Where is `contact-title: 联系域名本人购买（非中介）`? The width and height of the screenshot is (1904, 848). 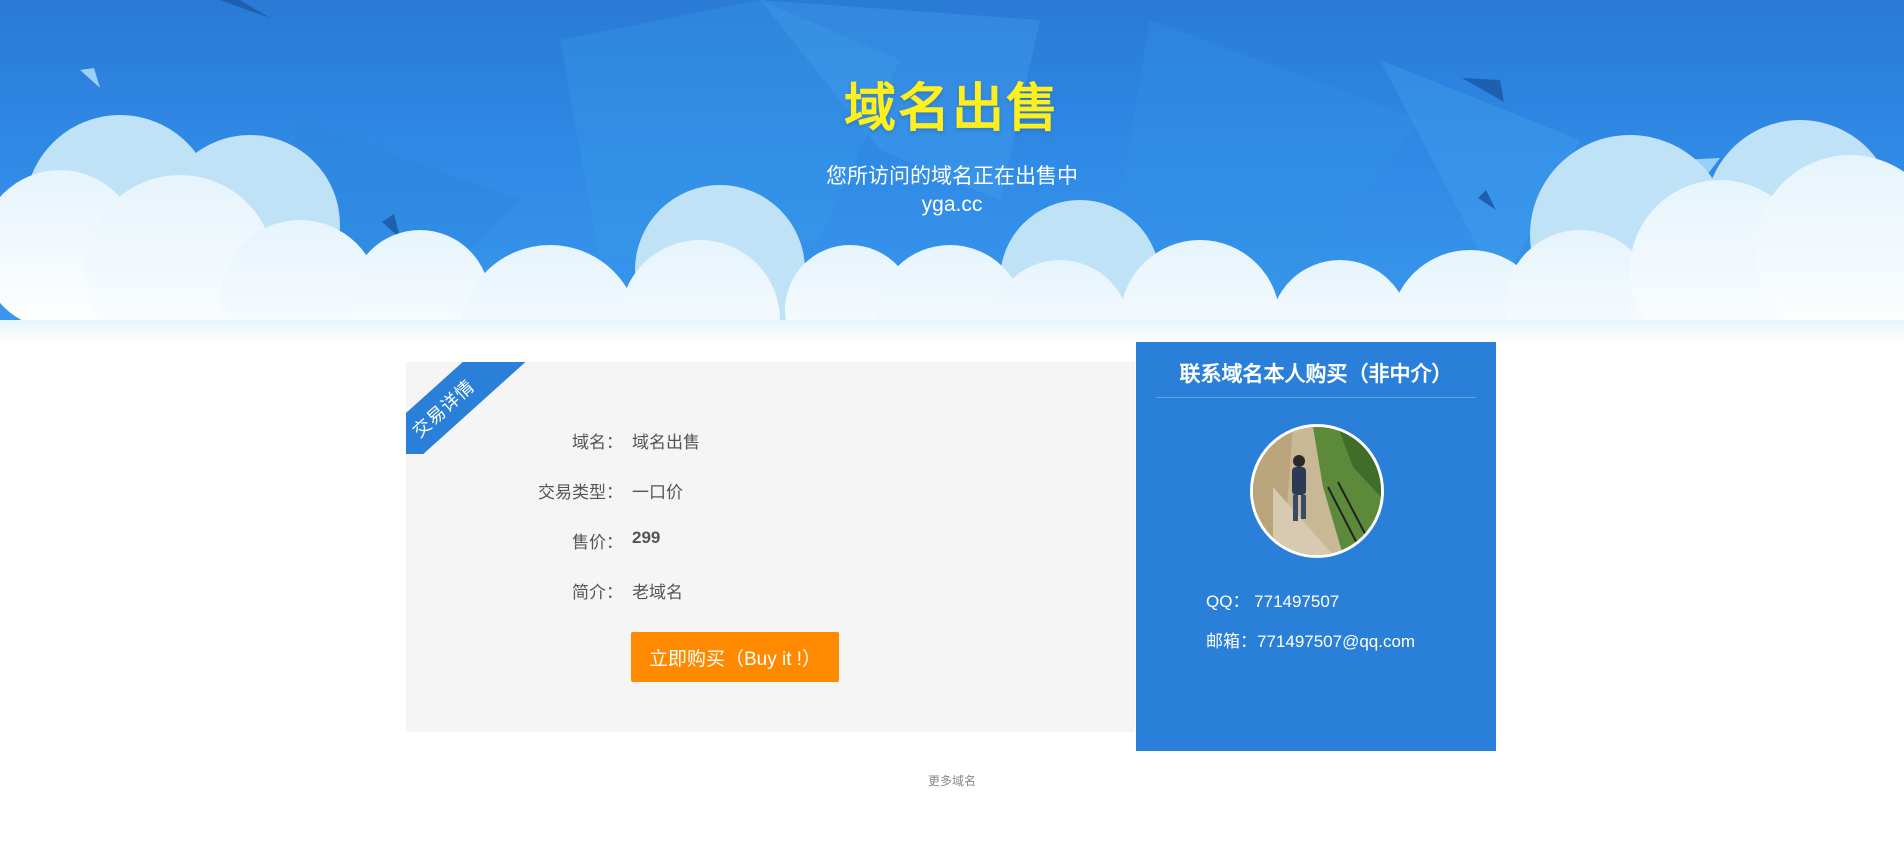
contact-title: 联系域名本人购买（非中介） is located at coordinates (1316, 374).